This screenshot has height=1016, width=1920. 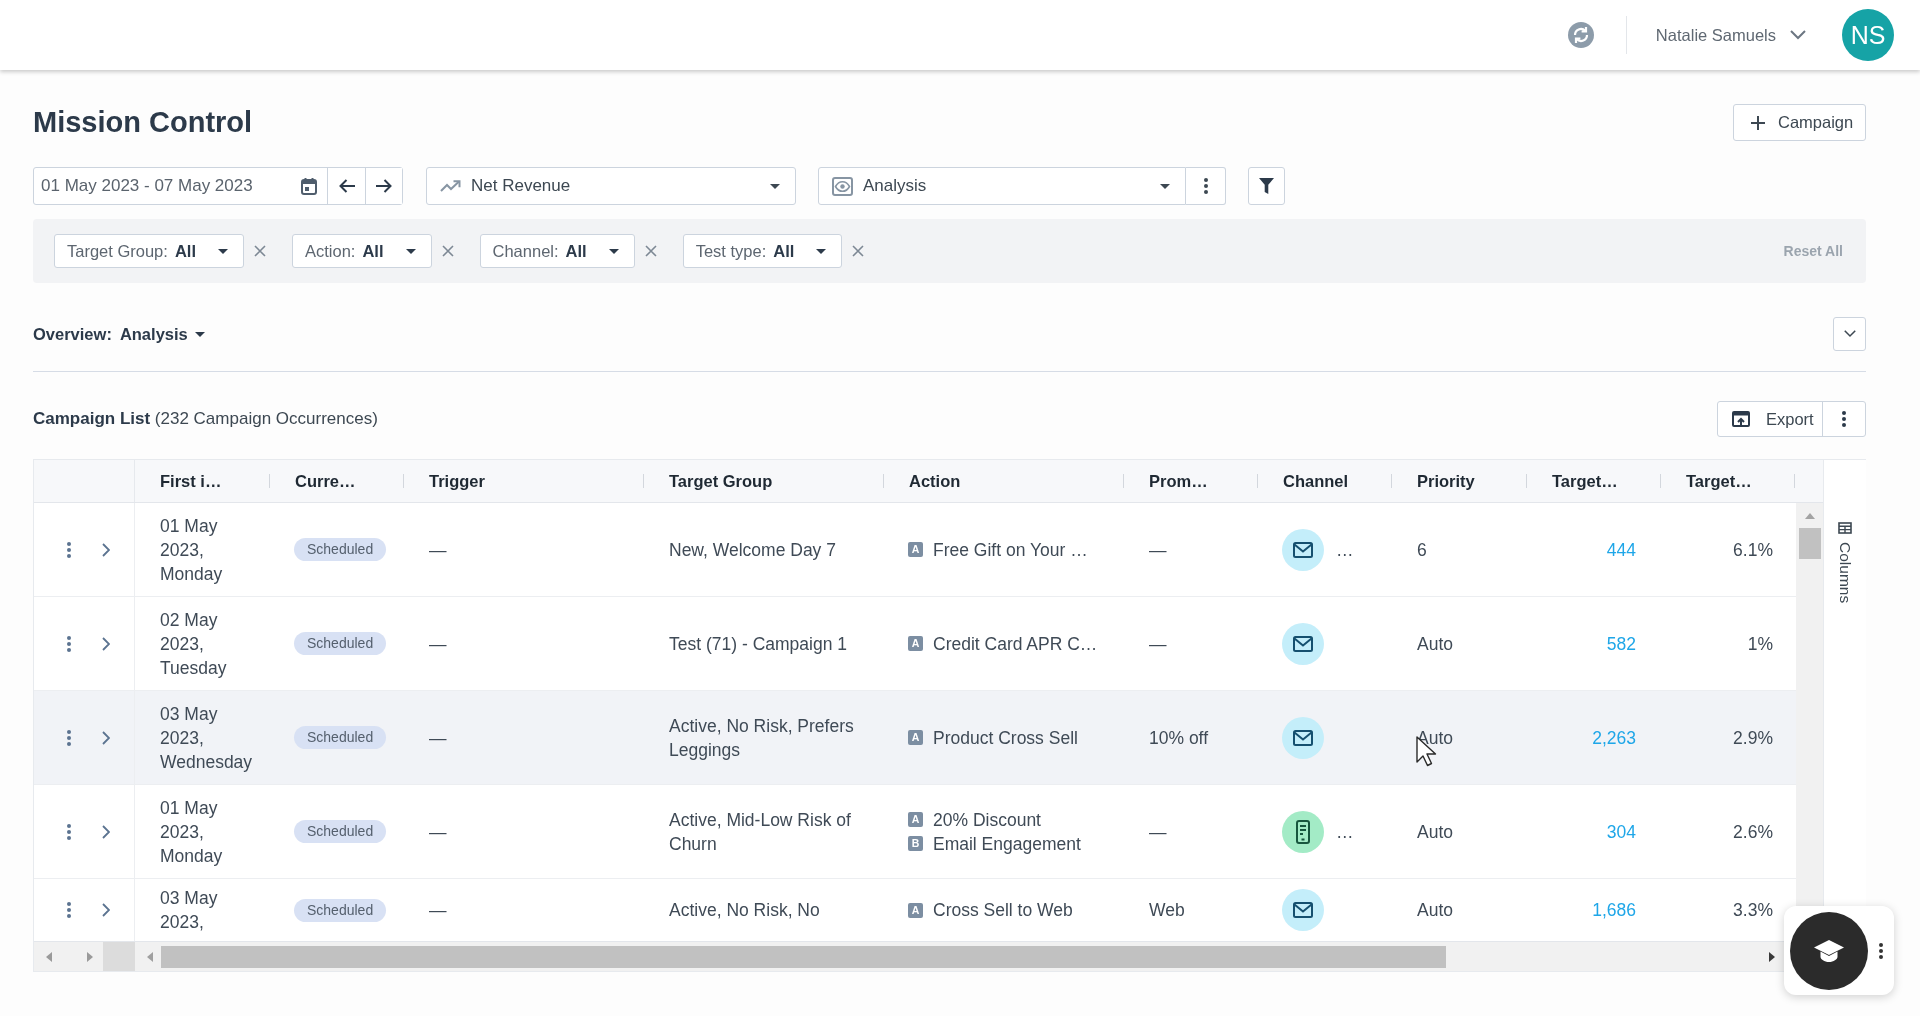 What do you see at coordinates (189, 910) in the screenshot?
I see `date-text: 03 May 2023,` at bounding box center [189, 910].